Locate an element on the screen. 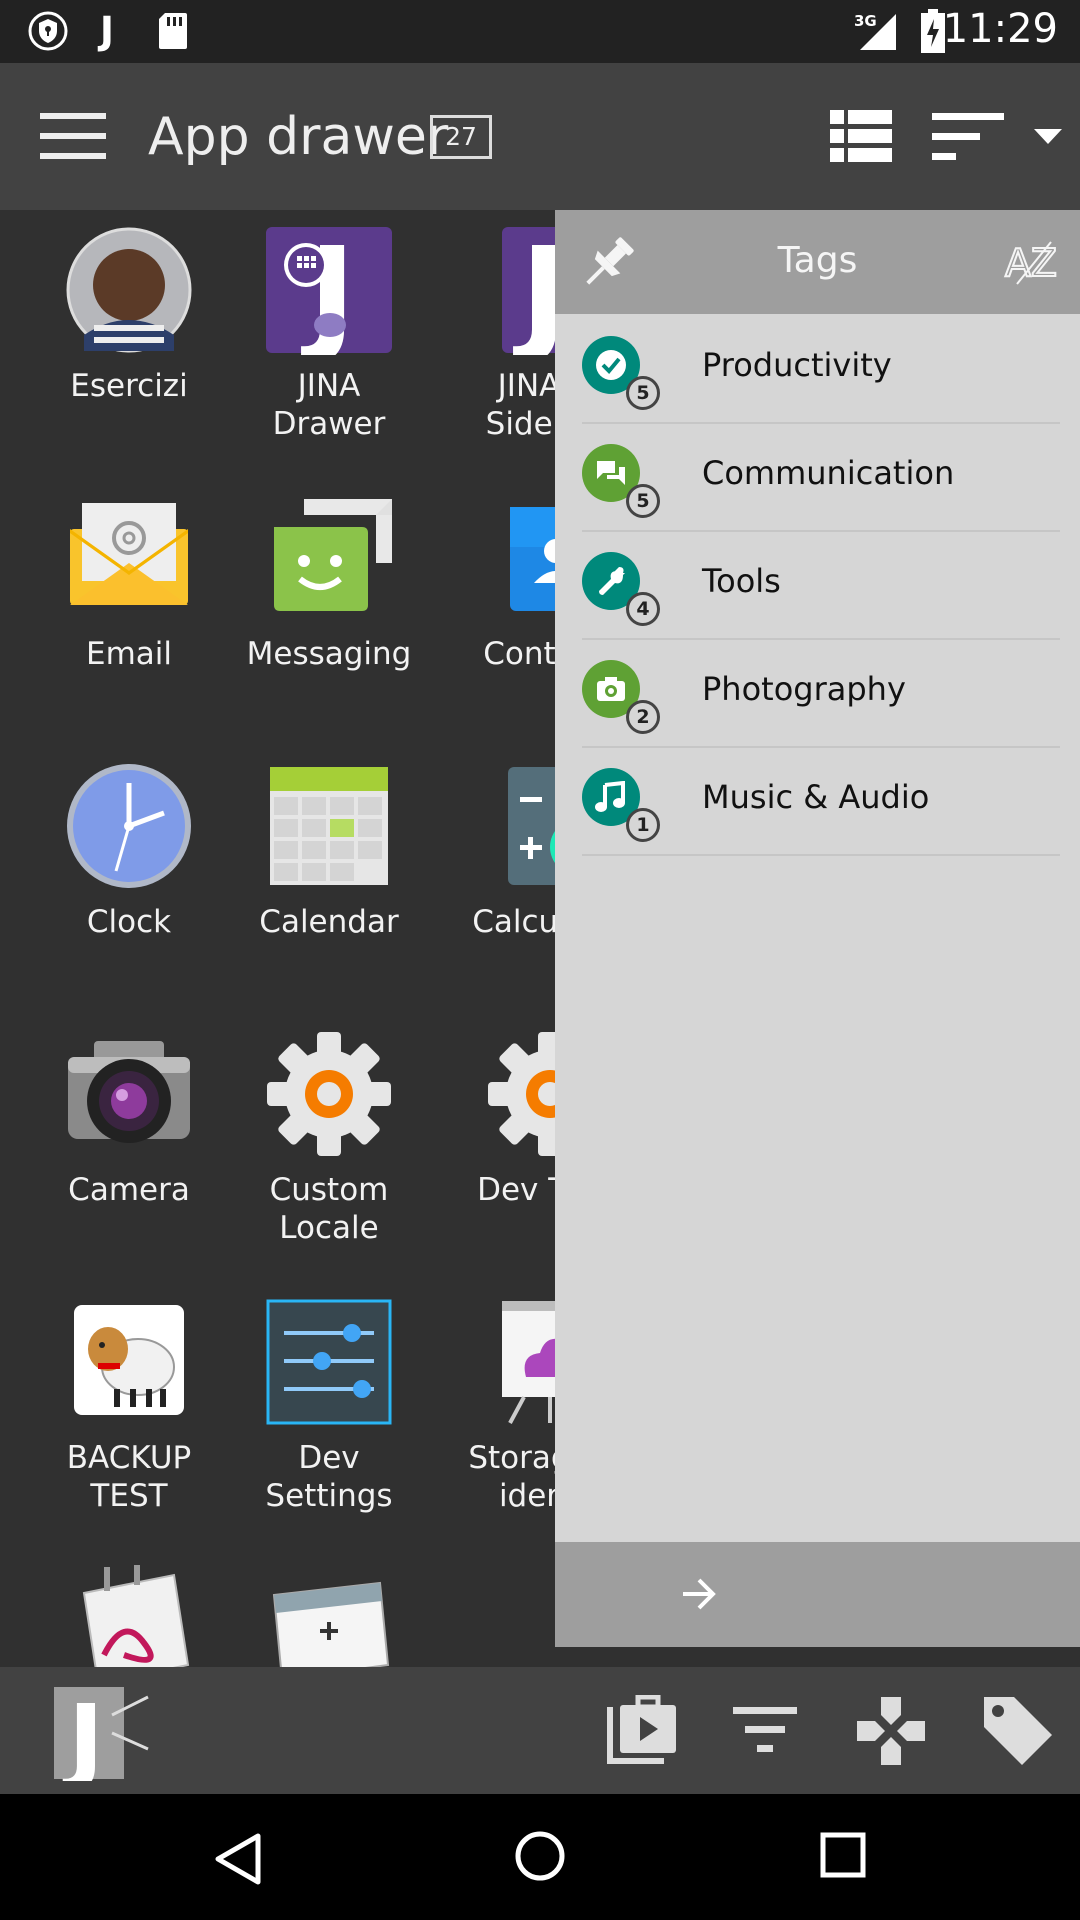 This screenshot has width=1080, height=1920. app-messaging: Messaging is located at coordinates (329, 583).